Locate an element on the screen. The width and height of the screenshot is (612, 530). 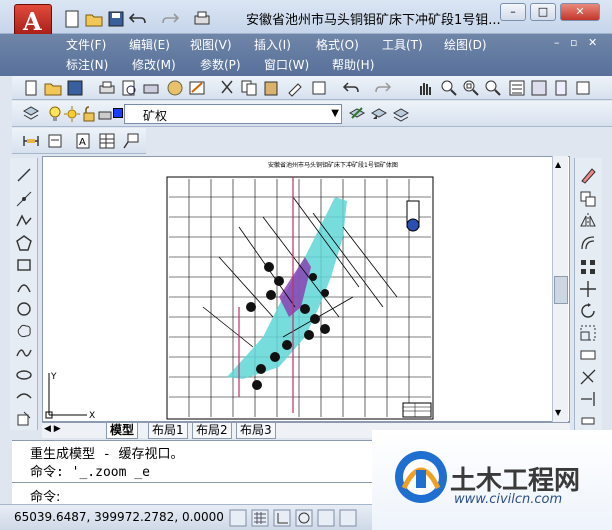
plot-preview-icon is located at coordinates (129, 88).